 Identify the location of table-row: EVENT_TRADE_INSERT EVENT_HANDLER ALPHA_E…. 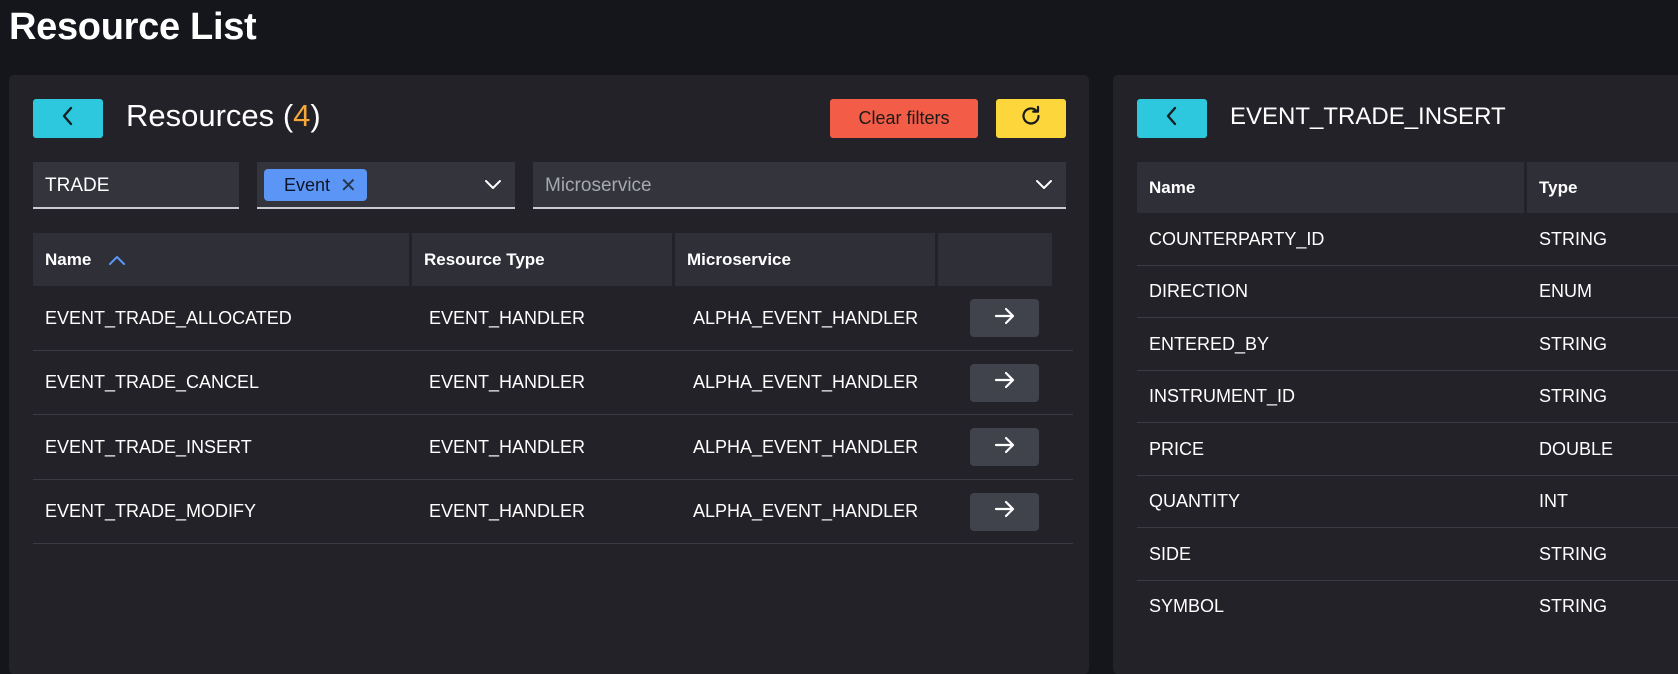
(553, 447).